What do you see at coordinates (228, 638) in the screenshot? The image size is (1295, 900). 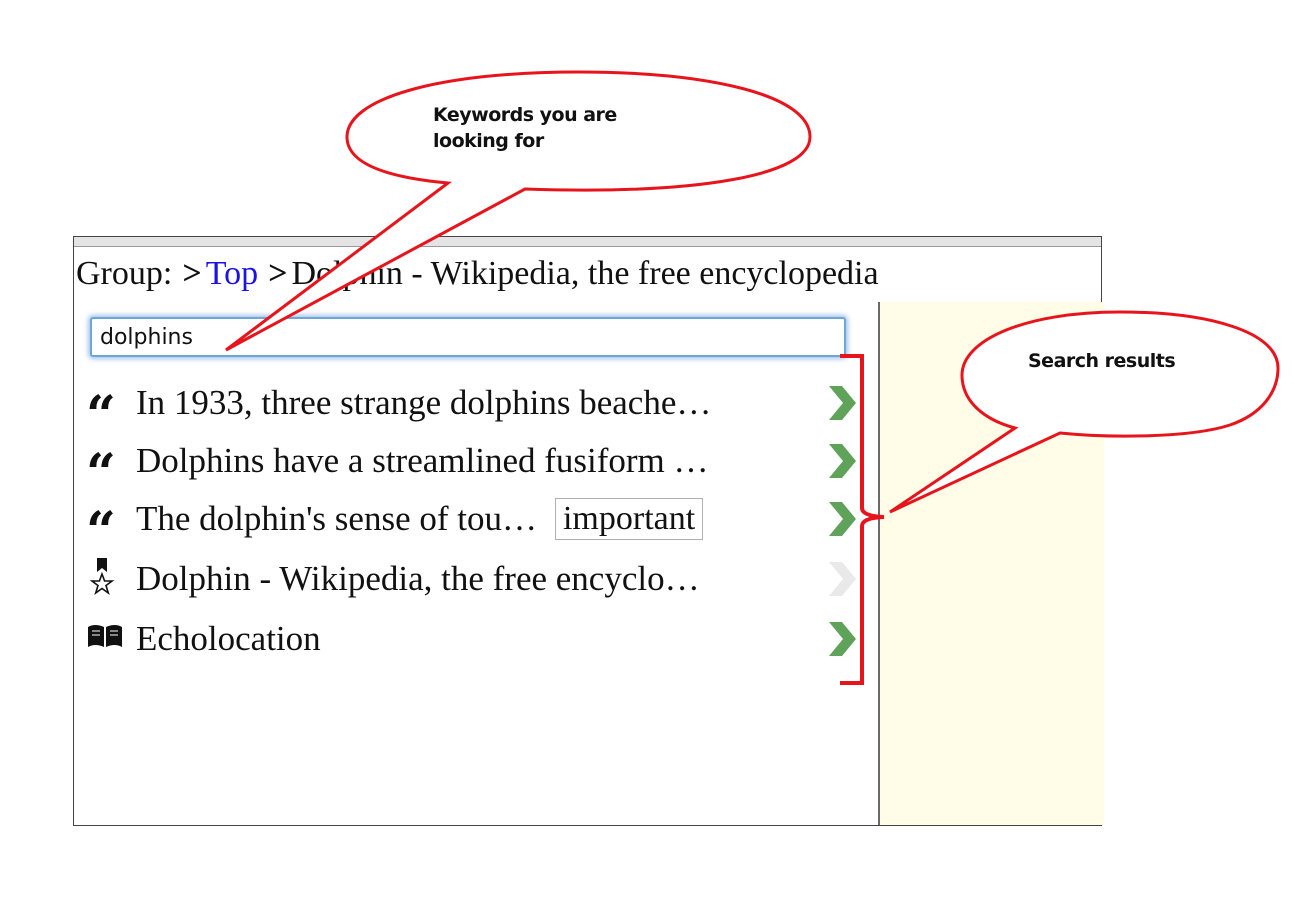 I see `result-text: Echolocation` at bounding box center [228, 638].